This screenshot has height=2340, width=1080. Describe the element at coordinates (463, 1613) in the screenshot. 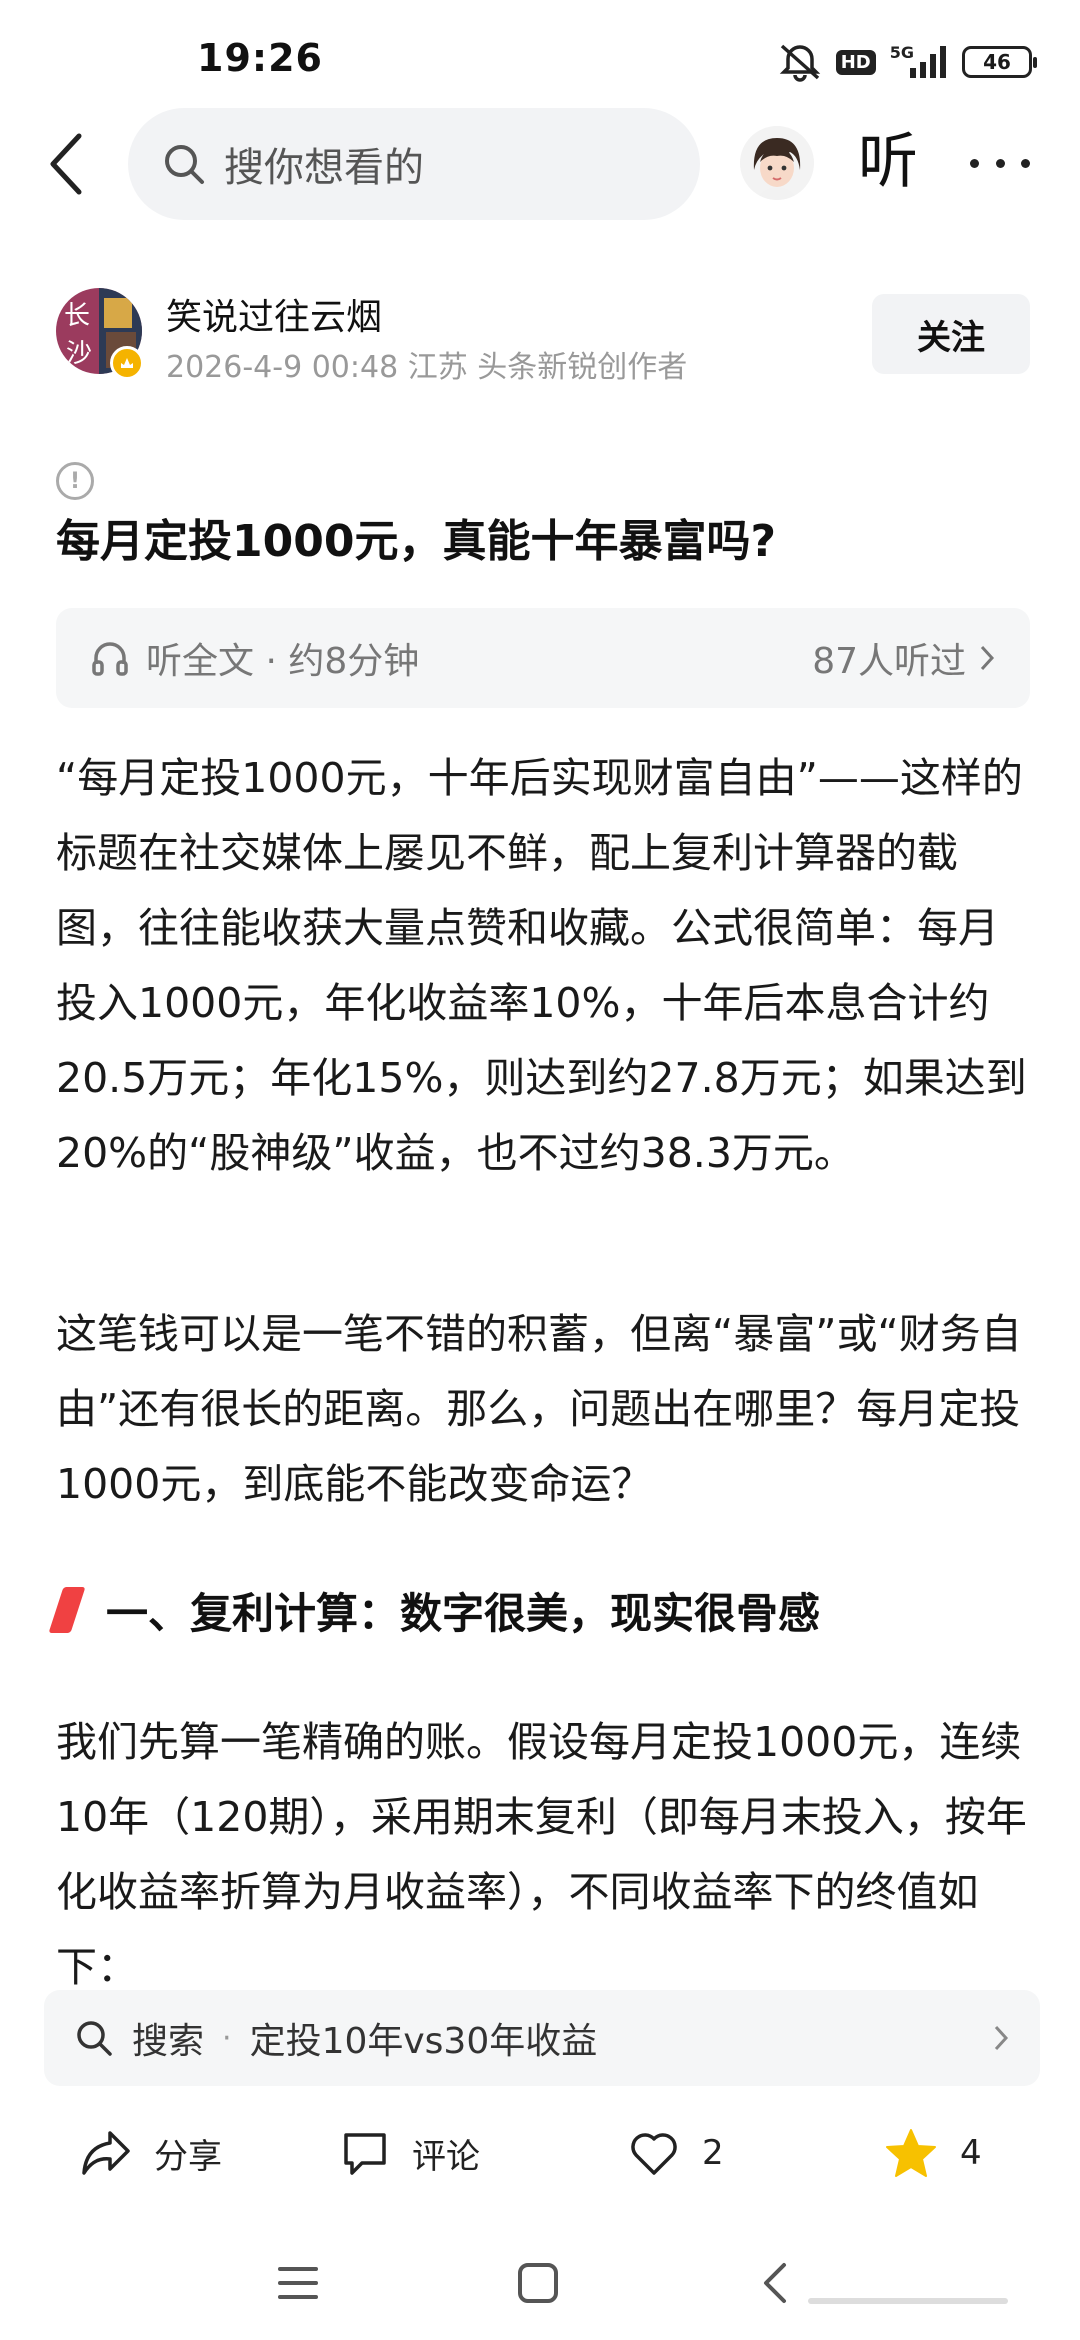

I see `section-heading-text: 一、复利计算：数字很美，现实很骨感` at that location.